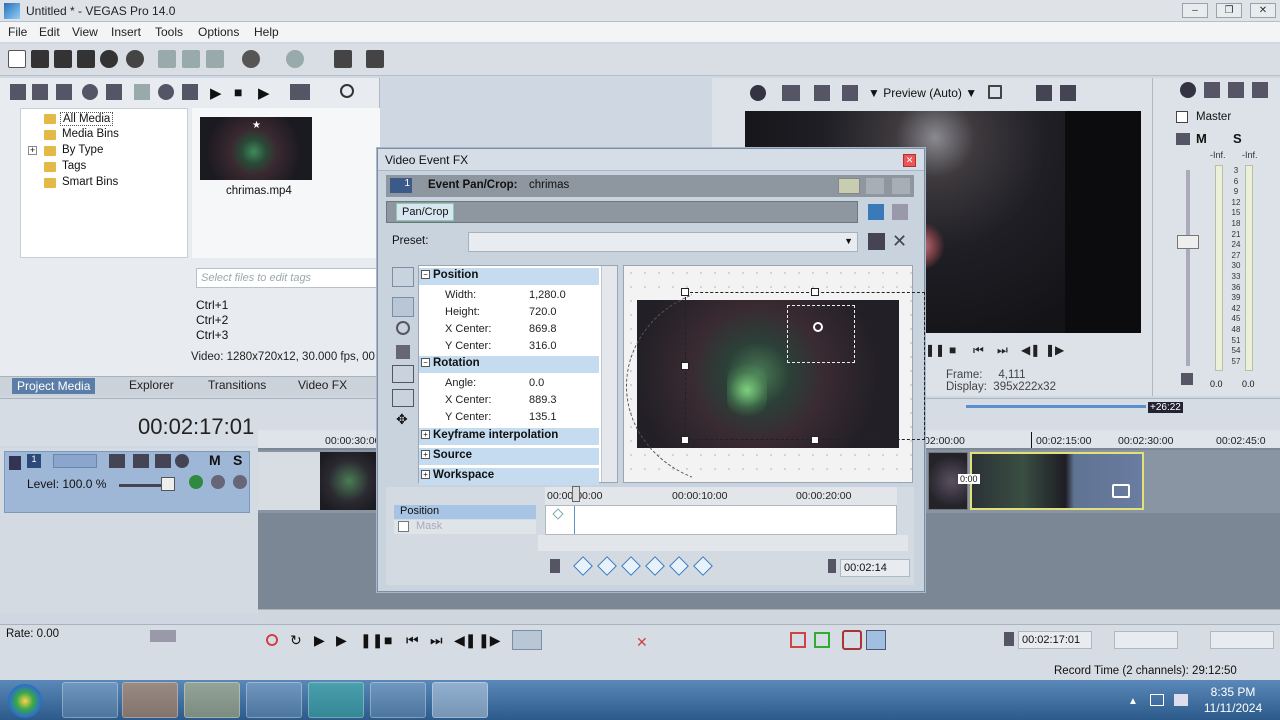 The image size is (1280, 720). Describe the element at coordinates (272, 640) in the screenshot. I see `record-icon` at that location.